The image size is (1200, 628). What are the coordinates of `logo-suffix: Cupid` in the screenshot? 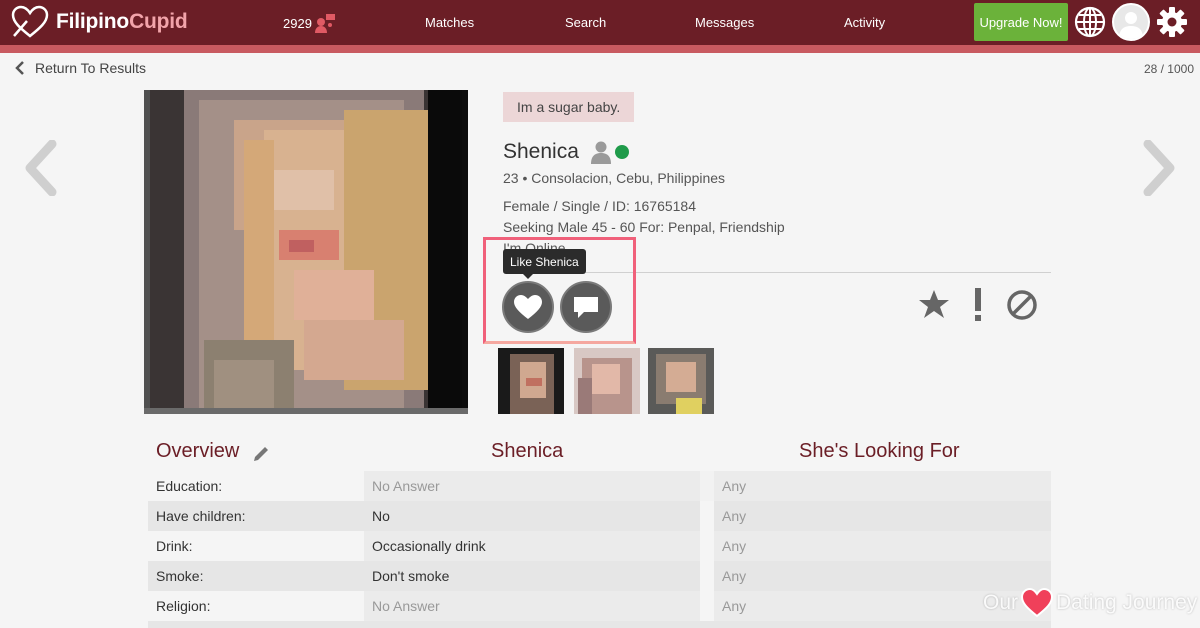 It's located at (158, 21).